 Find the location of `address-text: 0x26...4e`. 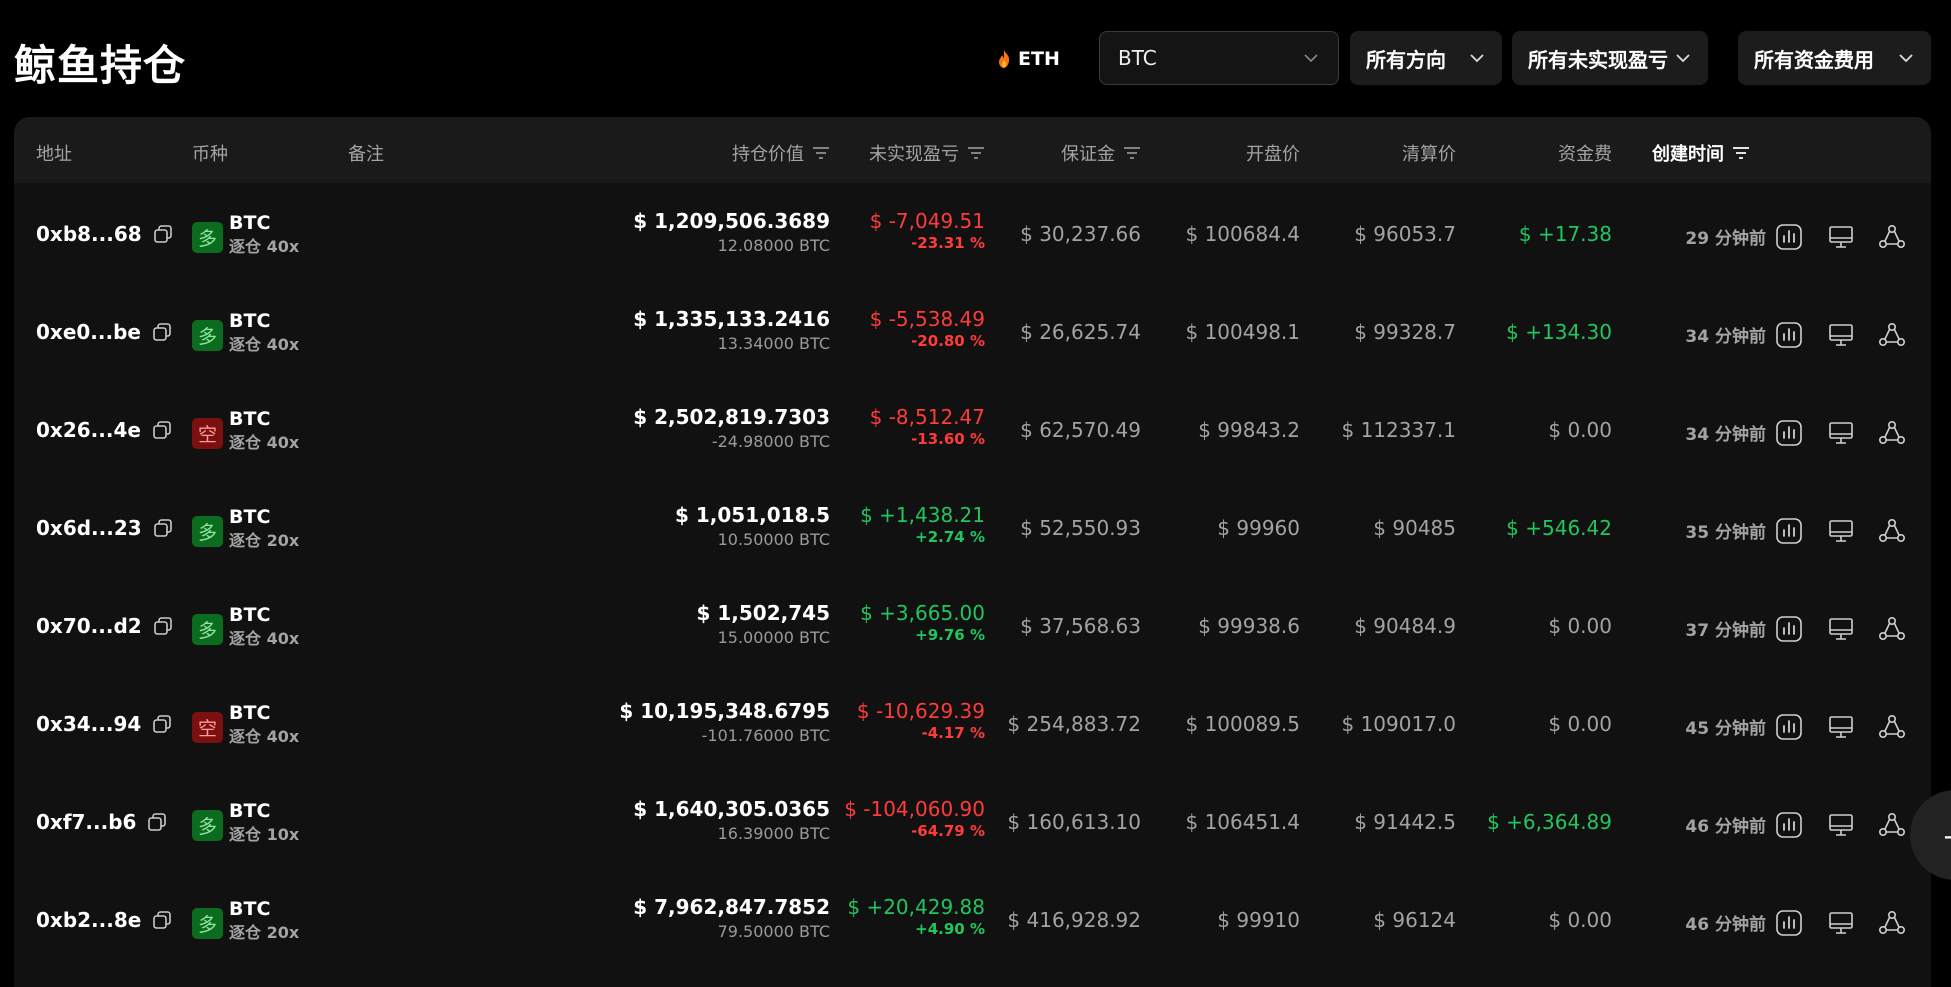

address-text: 0x26...4e is located at coordinates (88, 430).